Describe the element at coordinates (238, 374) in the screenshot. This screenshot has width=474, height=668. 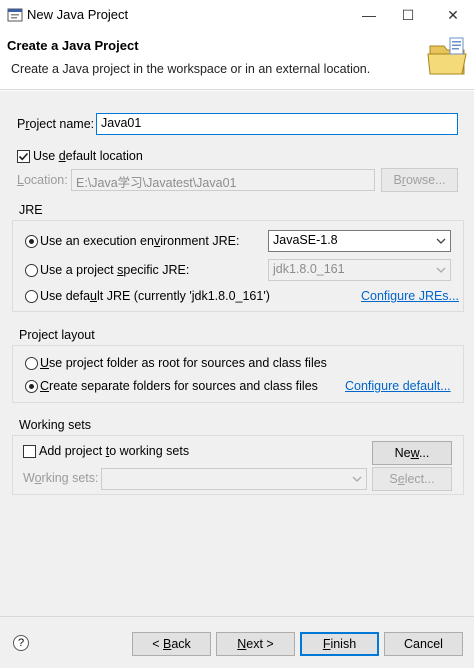
I see `project-layout-group` at that location.